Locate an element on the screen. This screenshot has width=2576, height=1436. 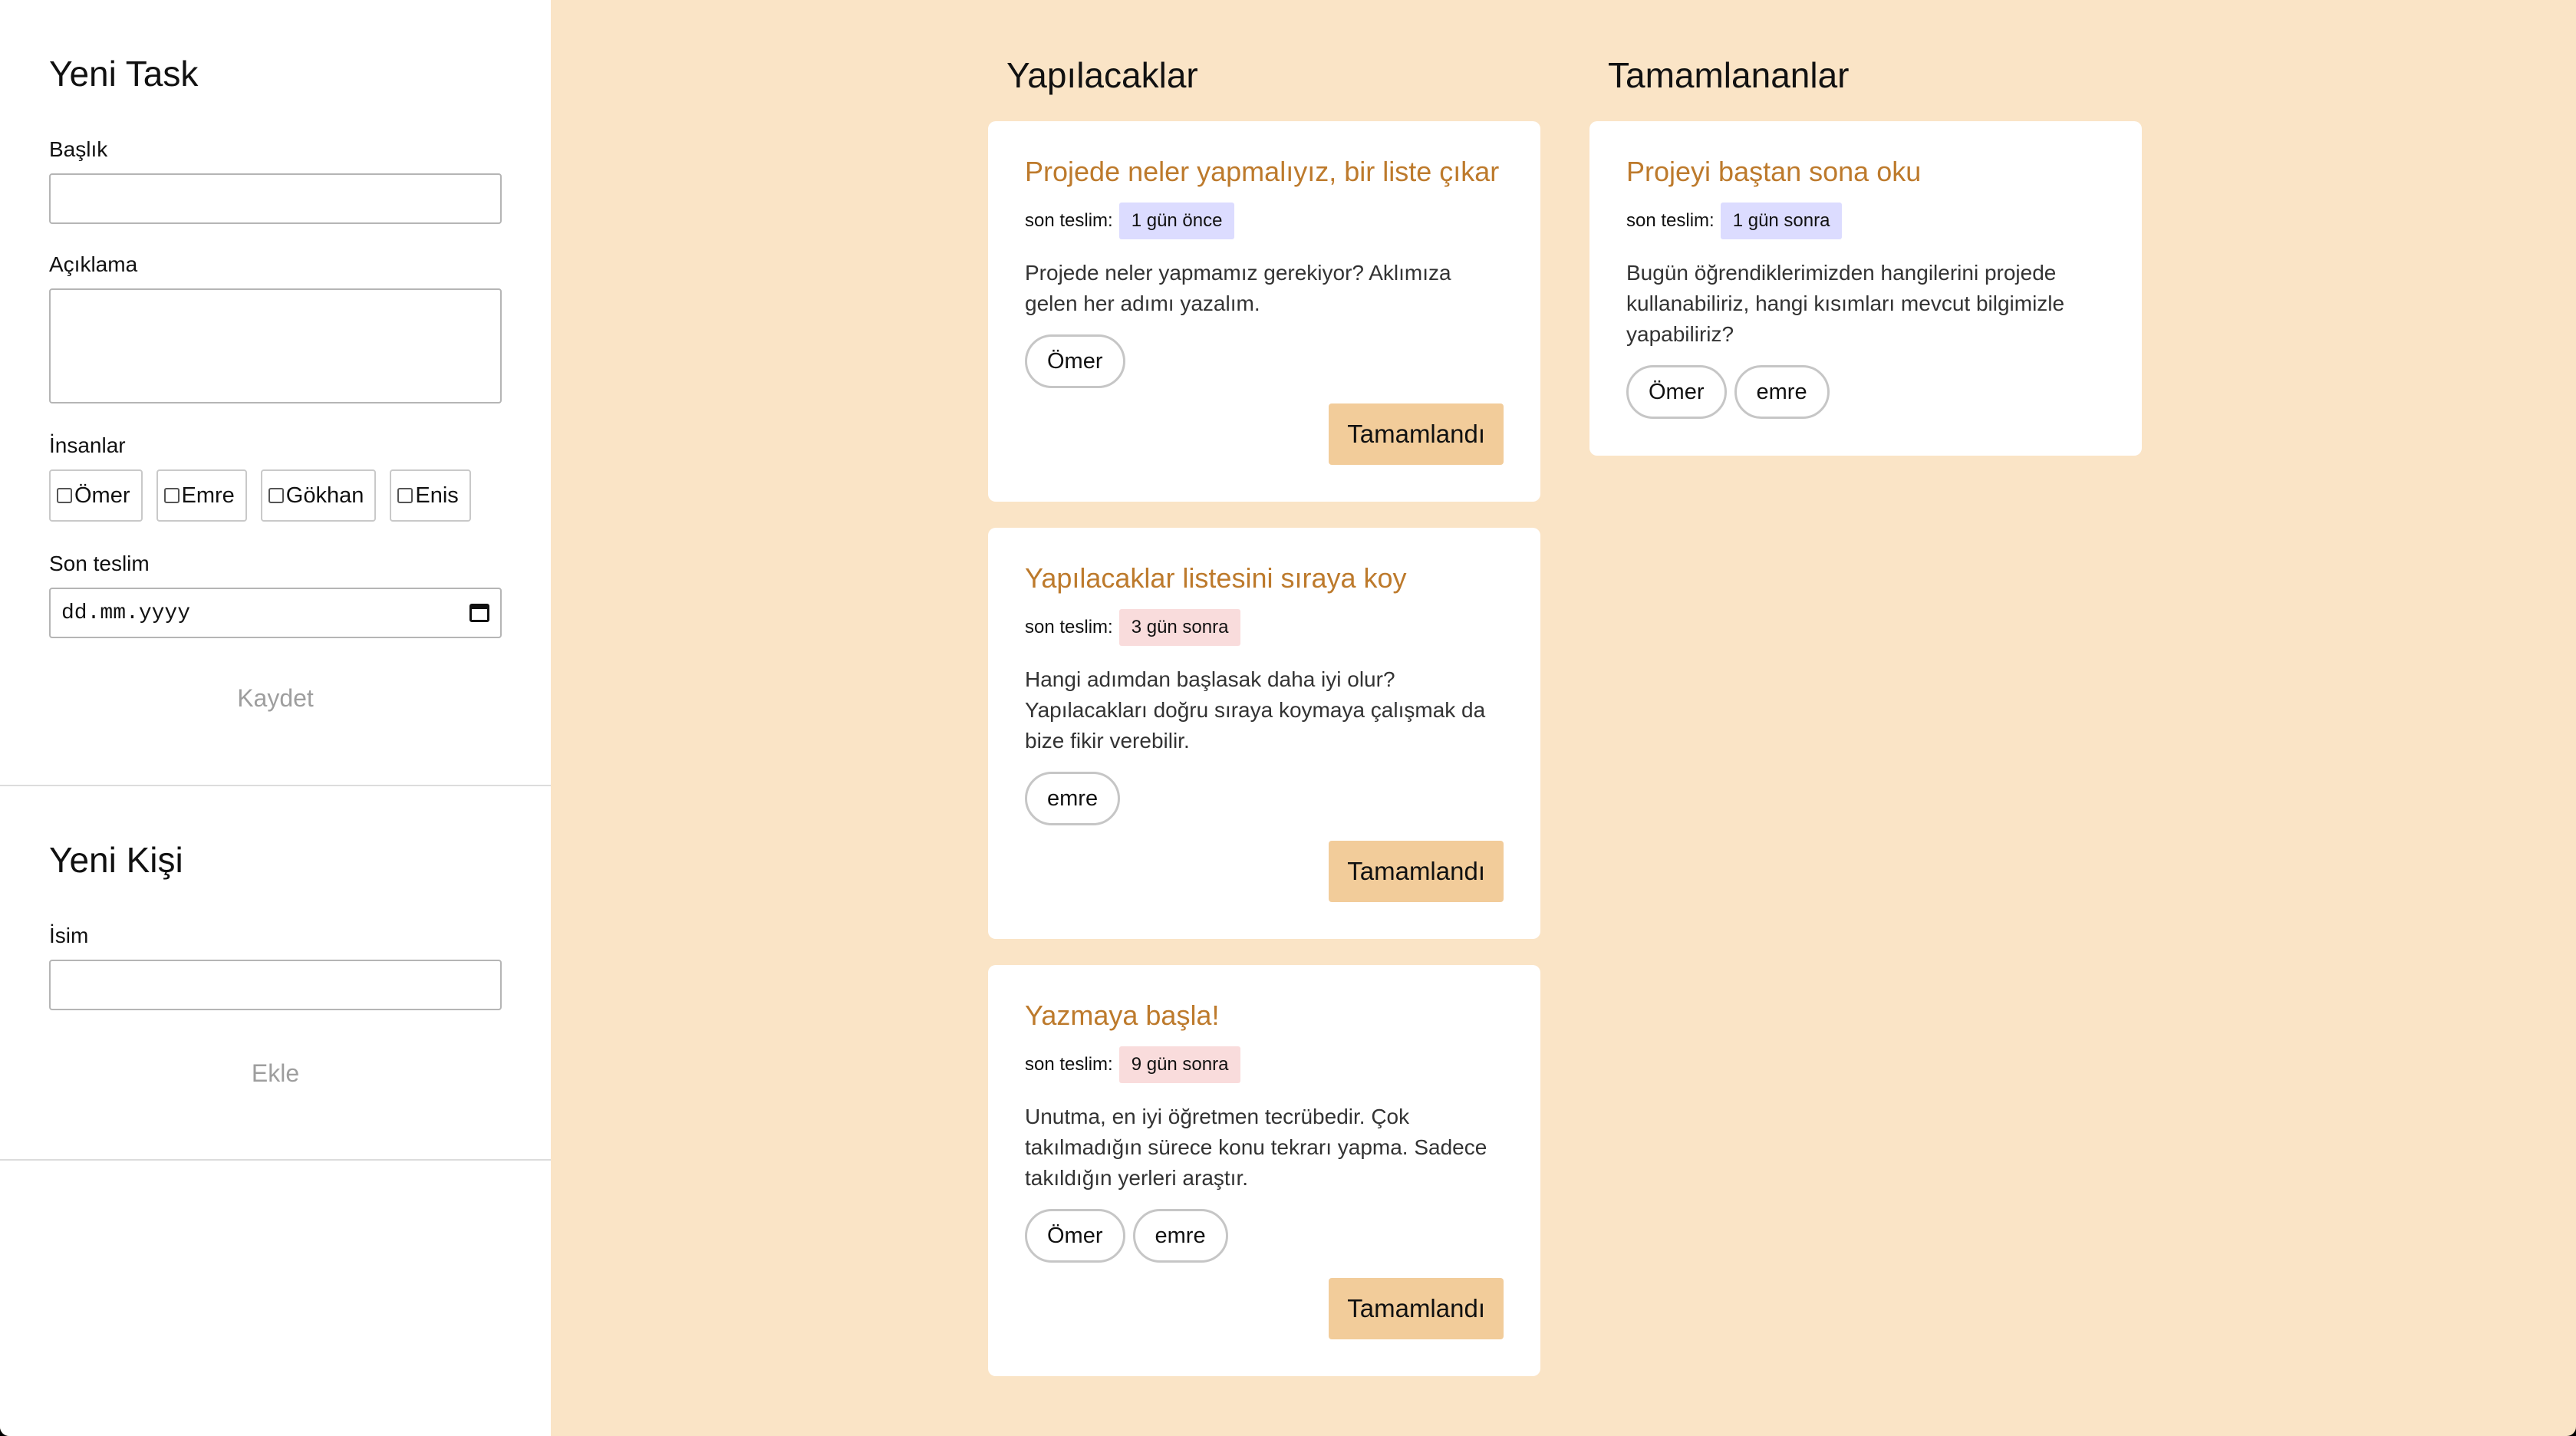
person-checkbox-label: Ömer is located at coordinates (102, 495).